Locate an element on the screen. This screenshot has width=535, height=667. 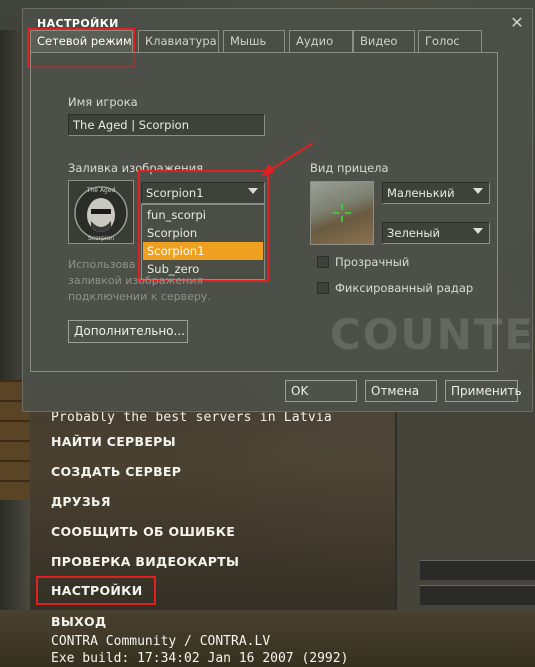
spray-logo-text-bottom: Scorpion is located at coordinates (101, 238).